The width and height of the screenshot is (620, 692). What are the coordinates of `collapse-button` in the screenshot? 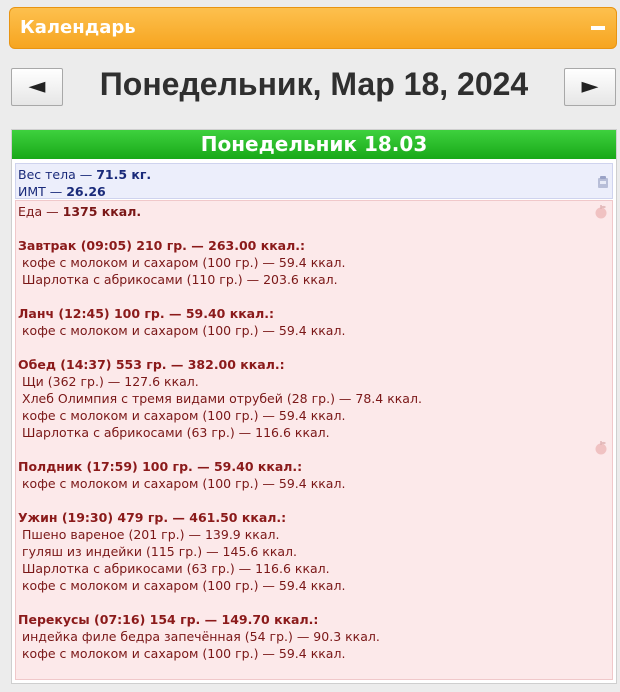 It's located at (598, 27).